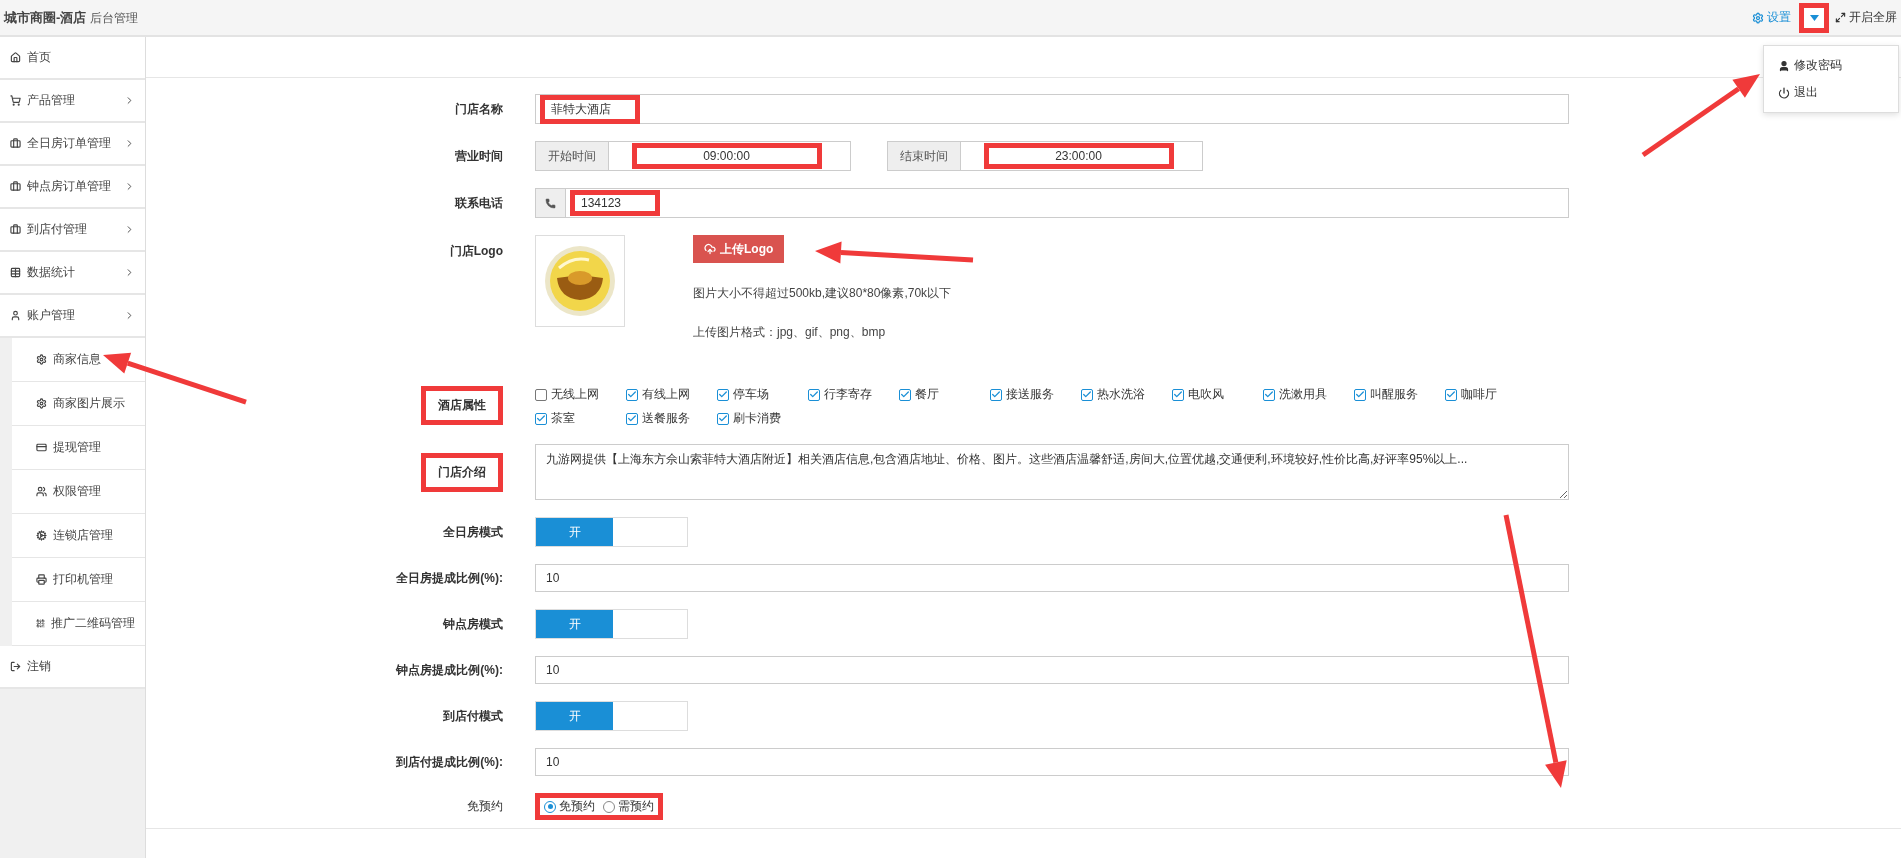 The width and height of the screenshot is (1901, 858). What do you see at coordinates (479, 109) in the screenshot?
I see `field-label: 门店名称` at bounding box center [479, 109].